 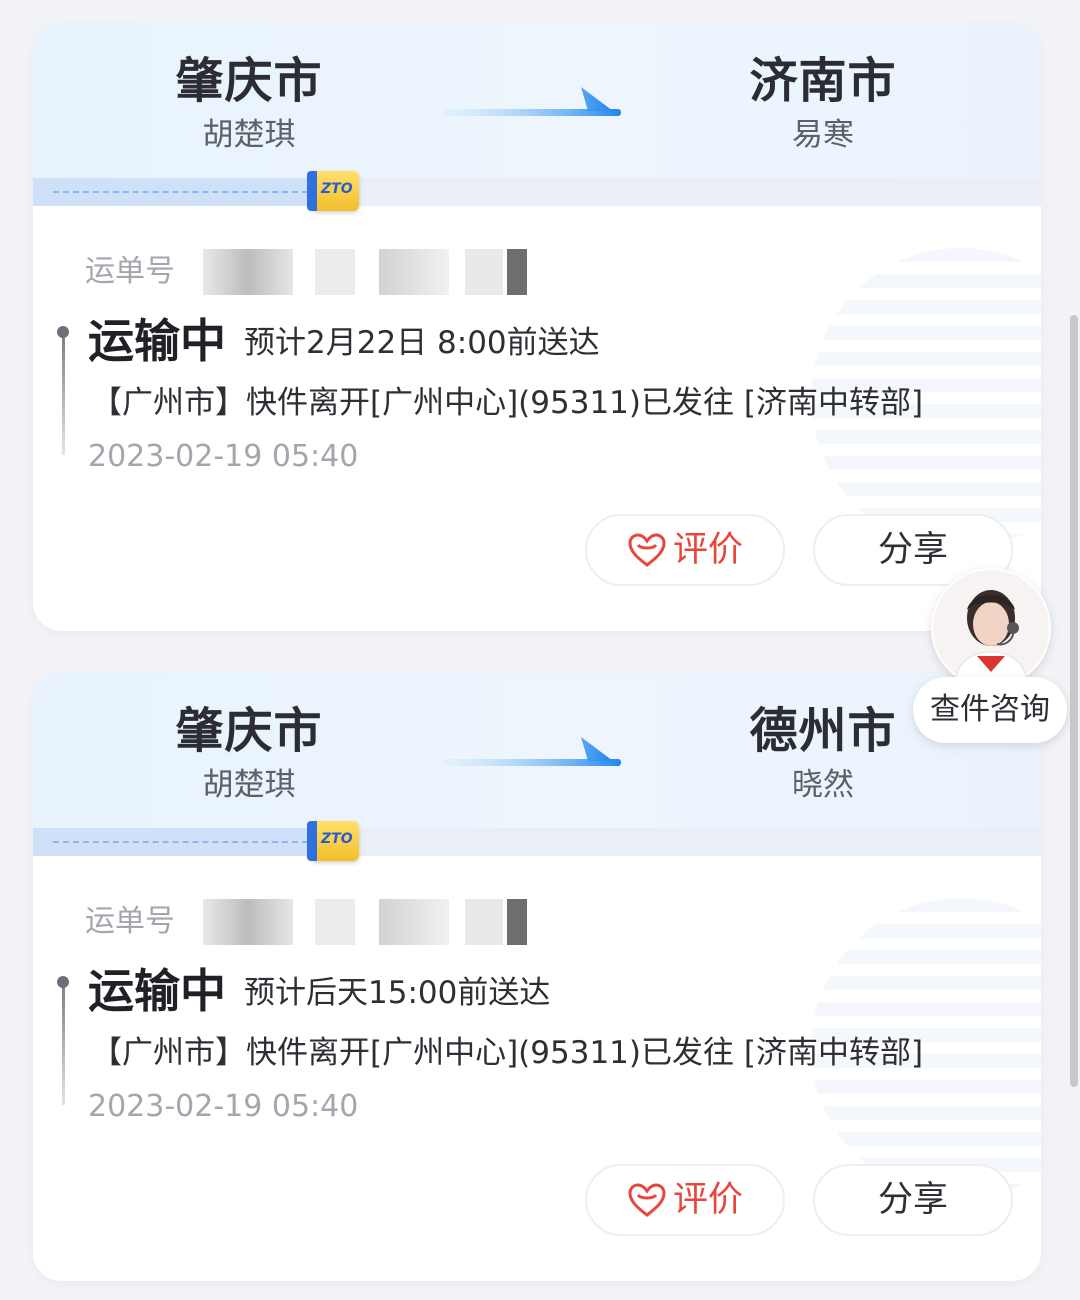 I want to click on eta-text: 预计2月22日 8:00前送达, so click(x=422, y=343).